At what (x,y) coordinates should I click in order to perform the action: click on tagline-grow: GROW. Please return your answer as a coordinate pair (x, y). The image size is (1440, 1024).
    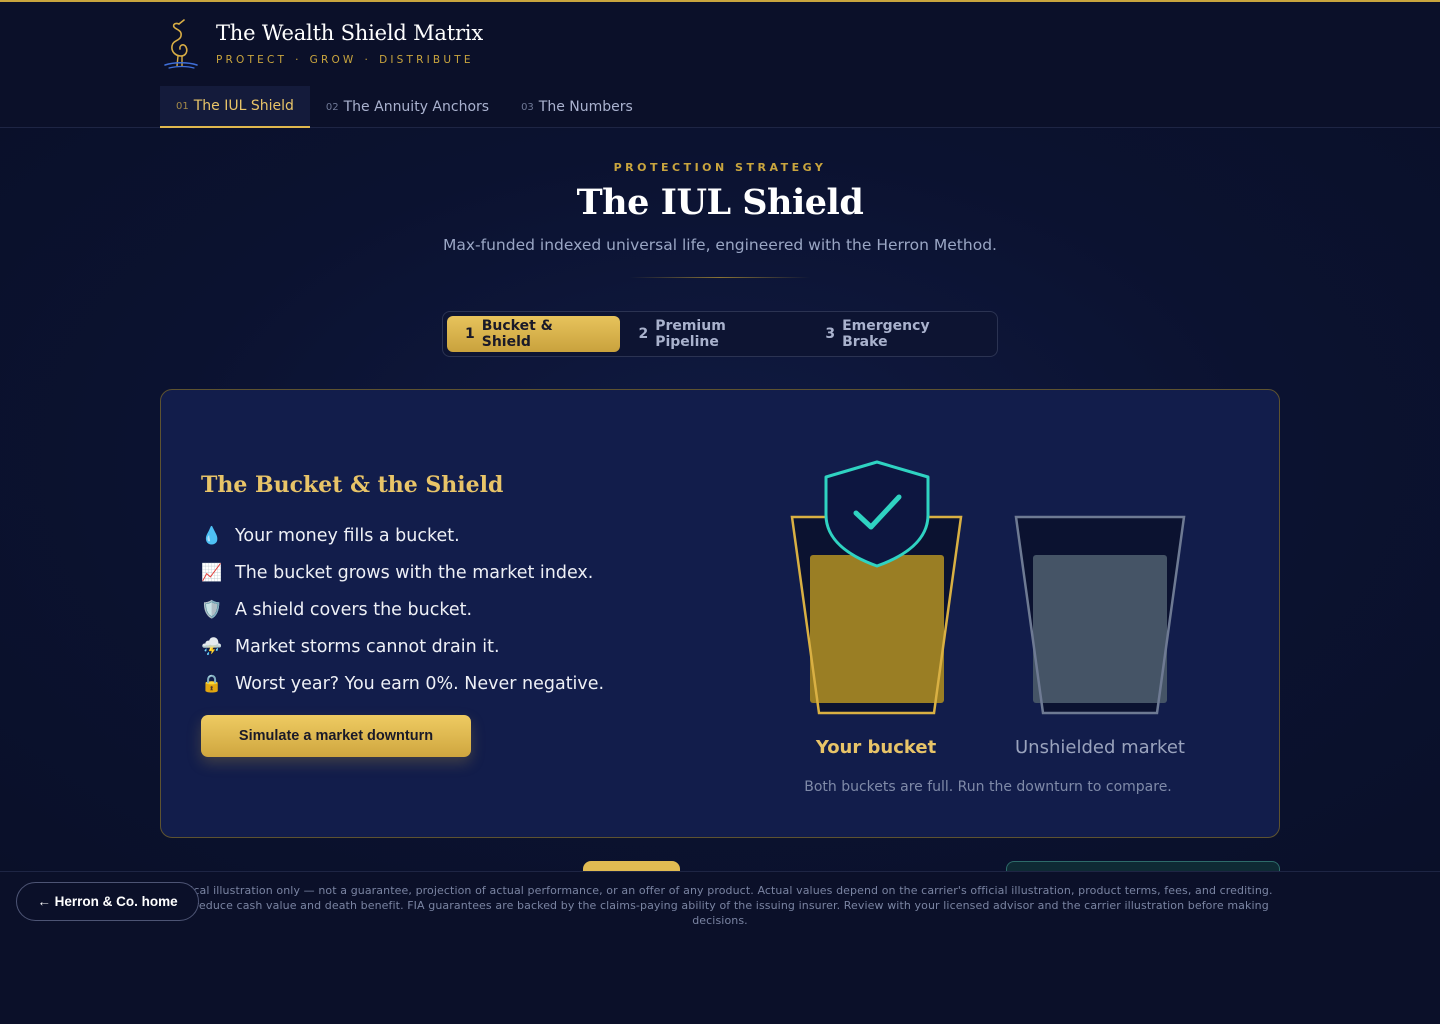
    Looking at the image, I should click on (333, 60).